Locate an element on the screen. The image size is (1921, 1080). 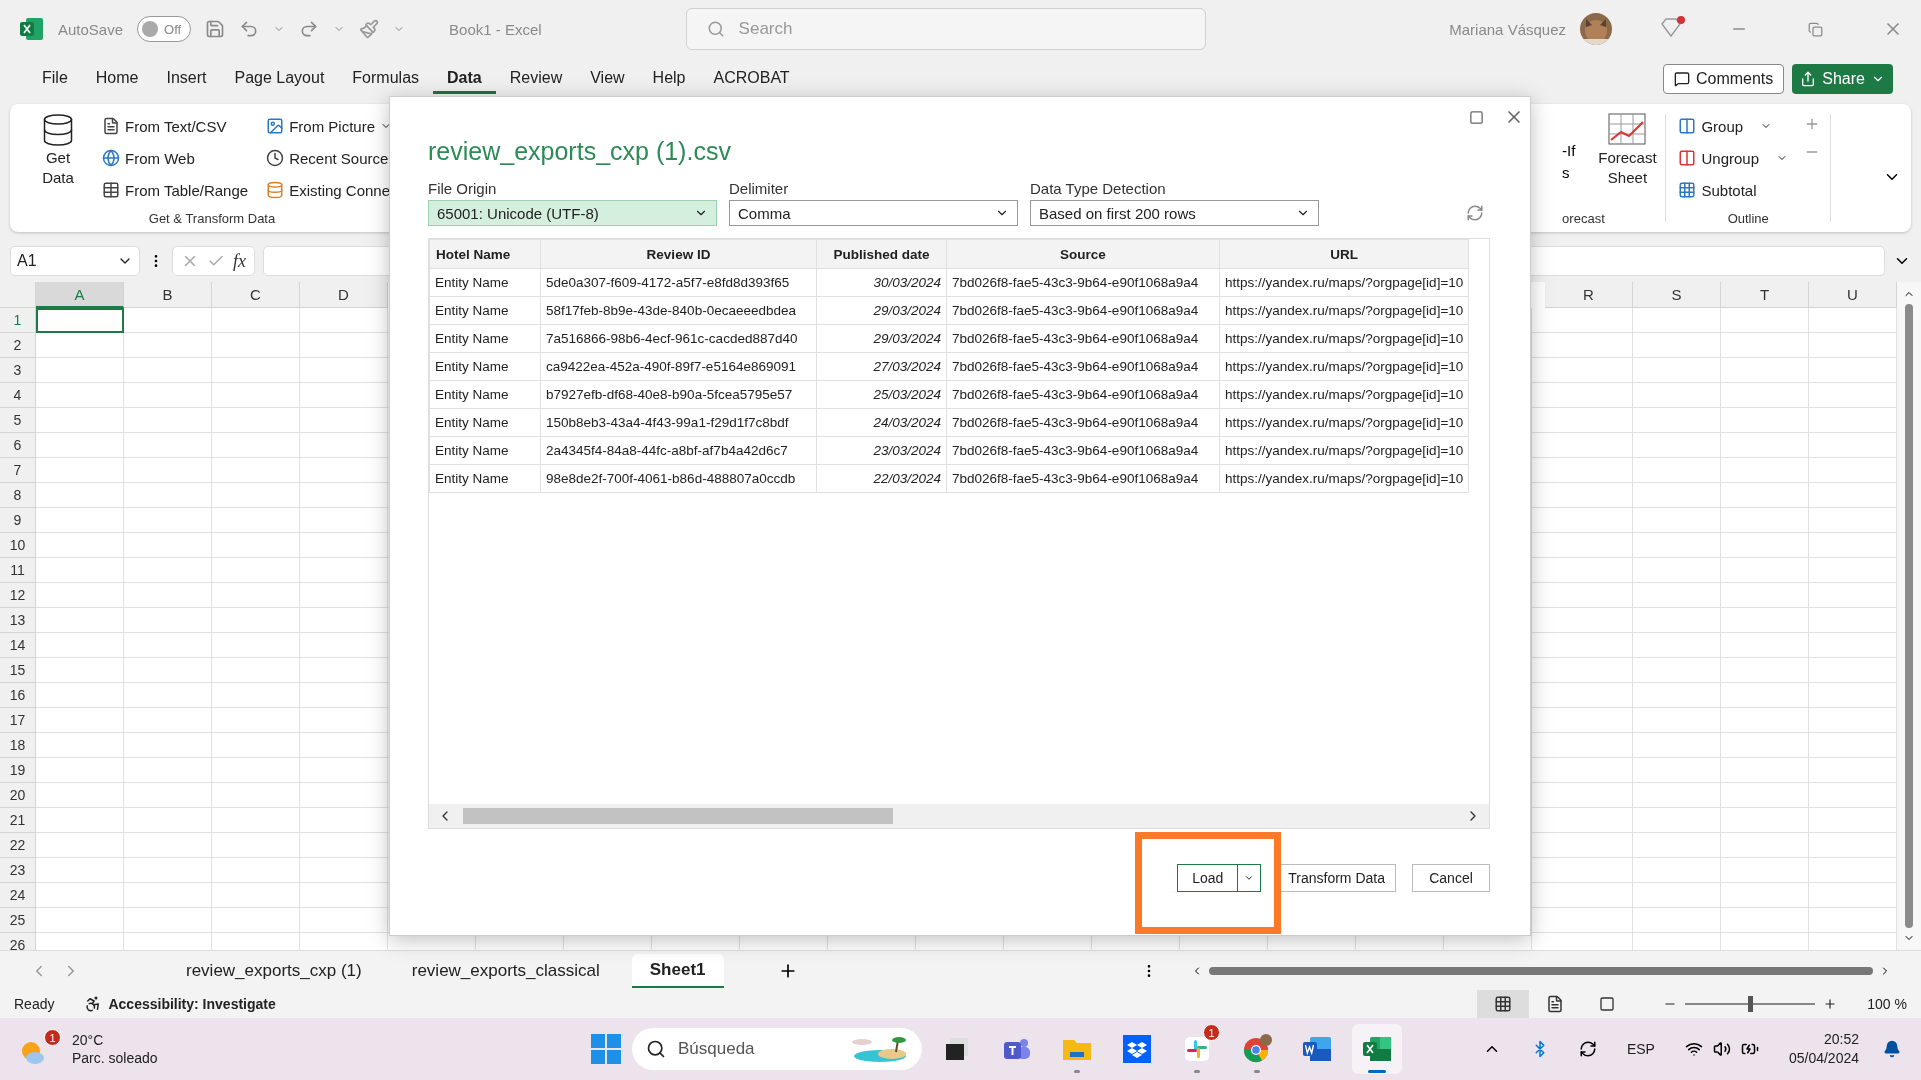
highlight-icon is located at coordinates (369, 29).